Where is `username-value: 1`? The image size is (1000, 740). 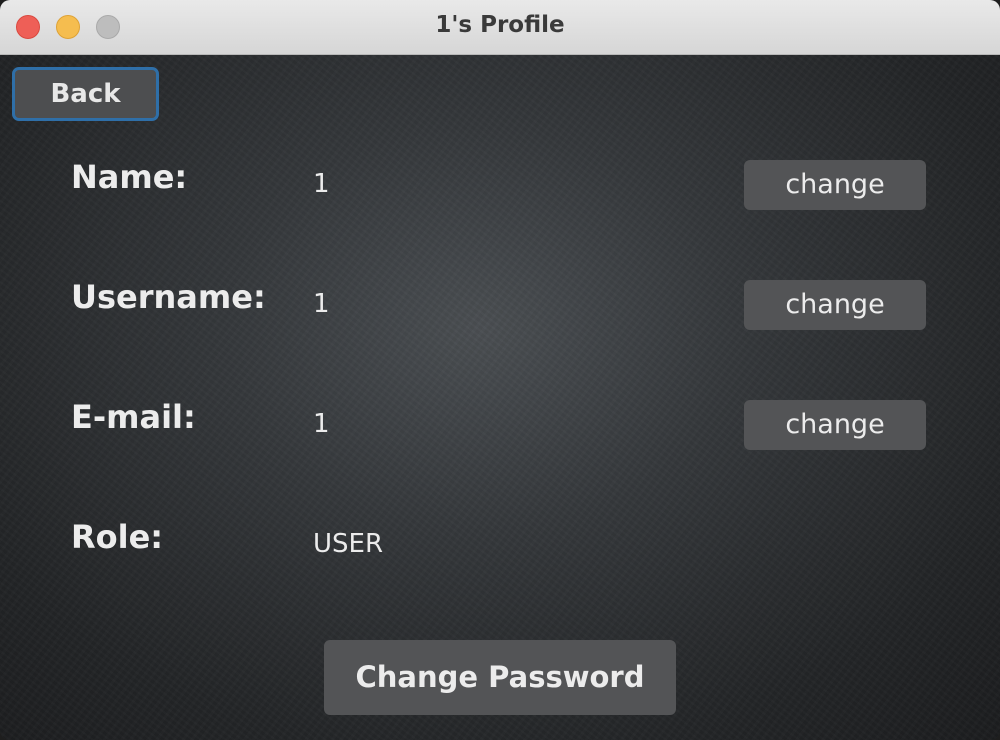 username-value: 1 is located at coordinates (321, 304).